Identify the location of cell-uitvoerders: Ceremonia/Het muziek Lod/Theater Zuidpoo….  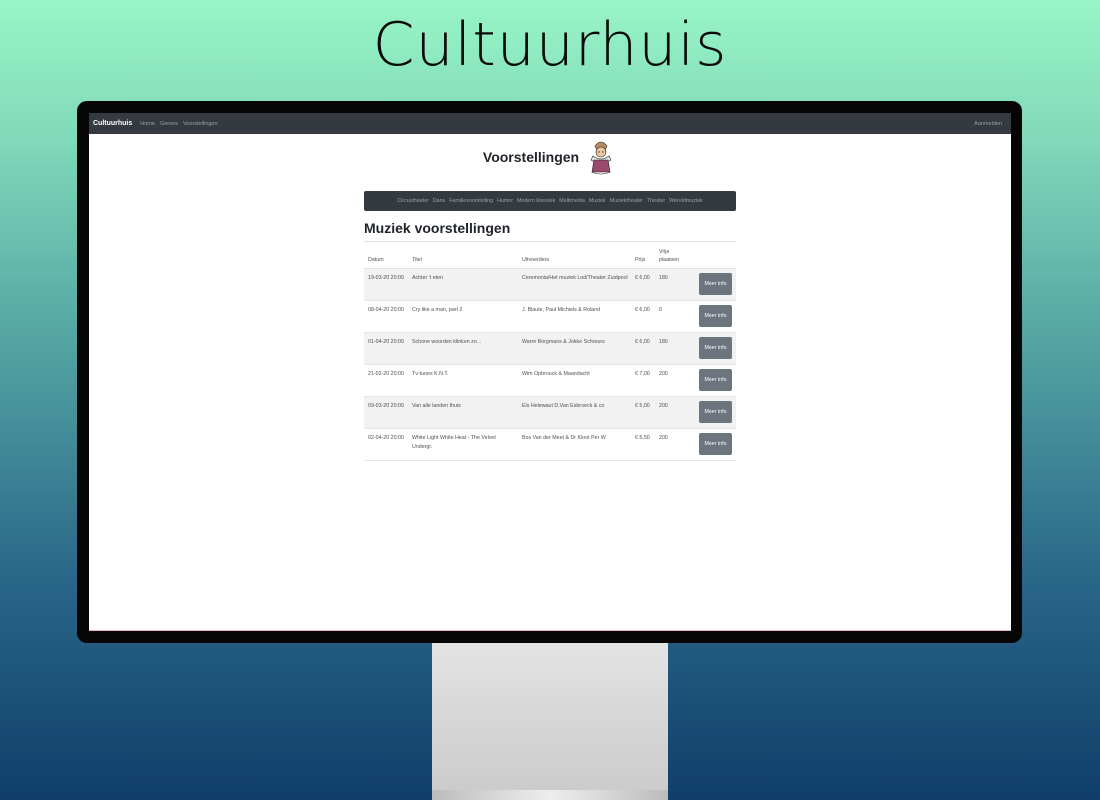
(575, 278).